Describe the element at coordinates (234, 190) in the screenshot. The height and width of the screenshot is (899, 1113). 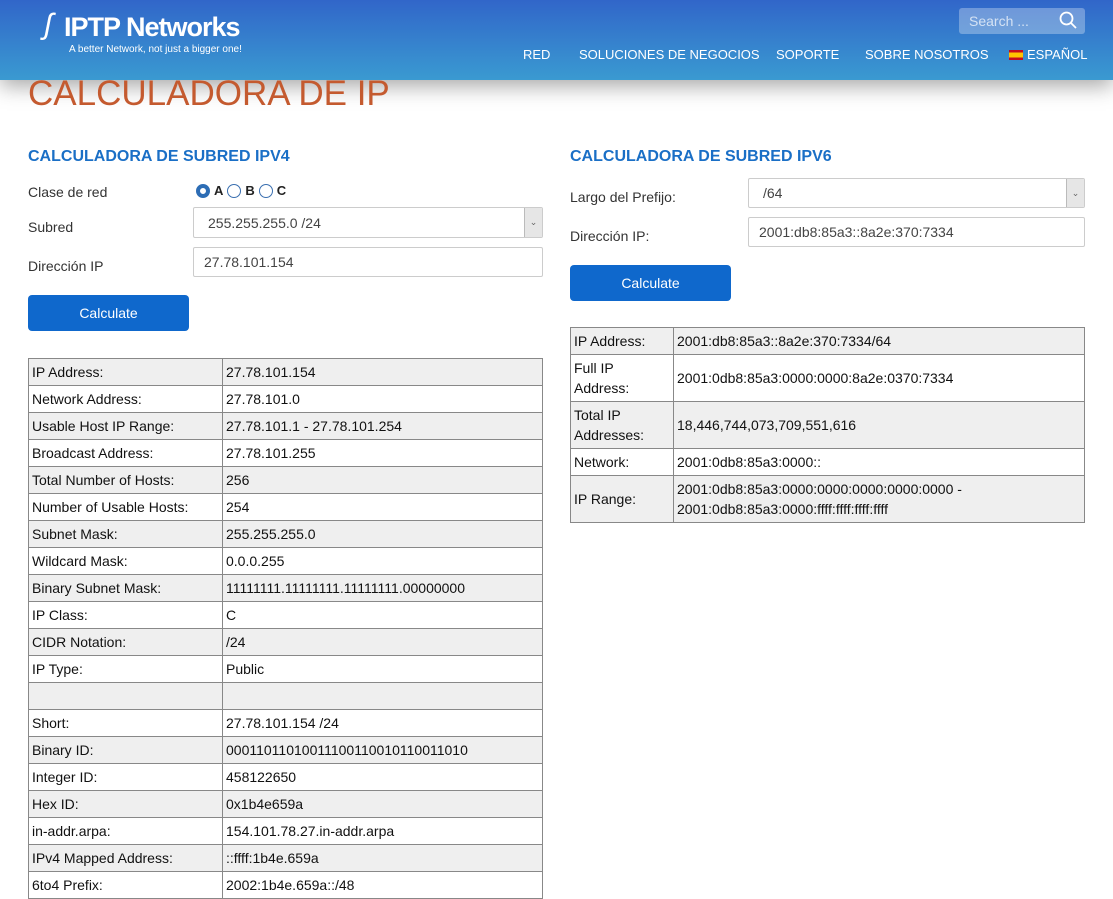
I see `radio-class-b` at that location.